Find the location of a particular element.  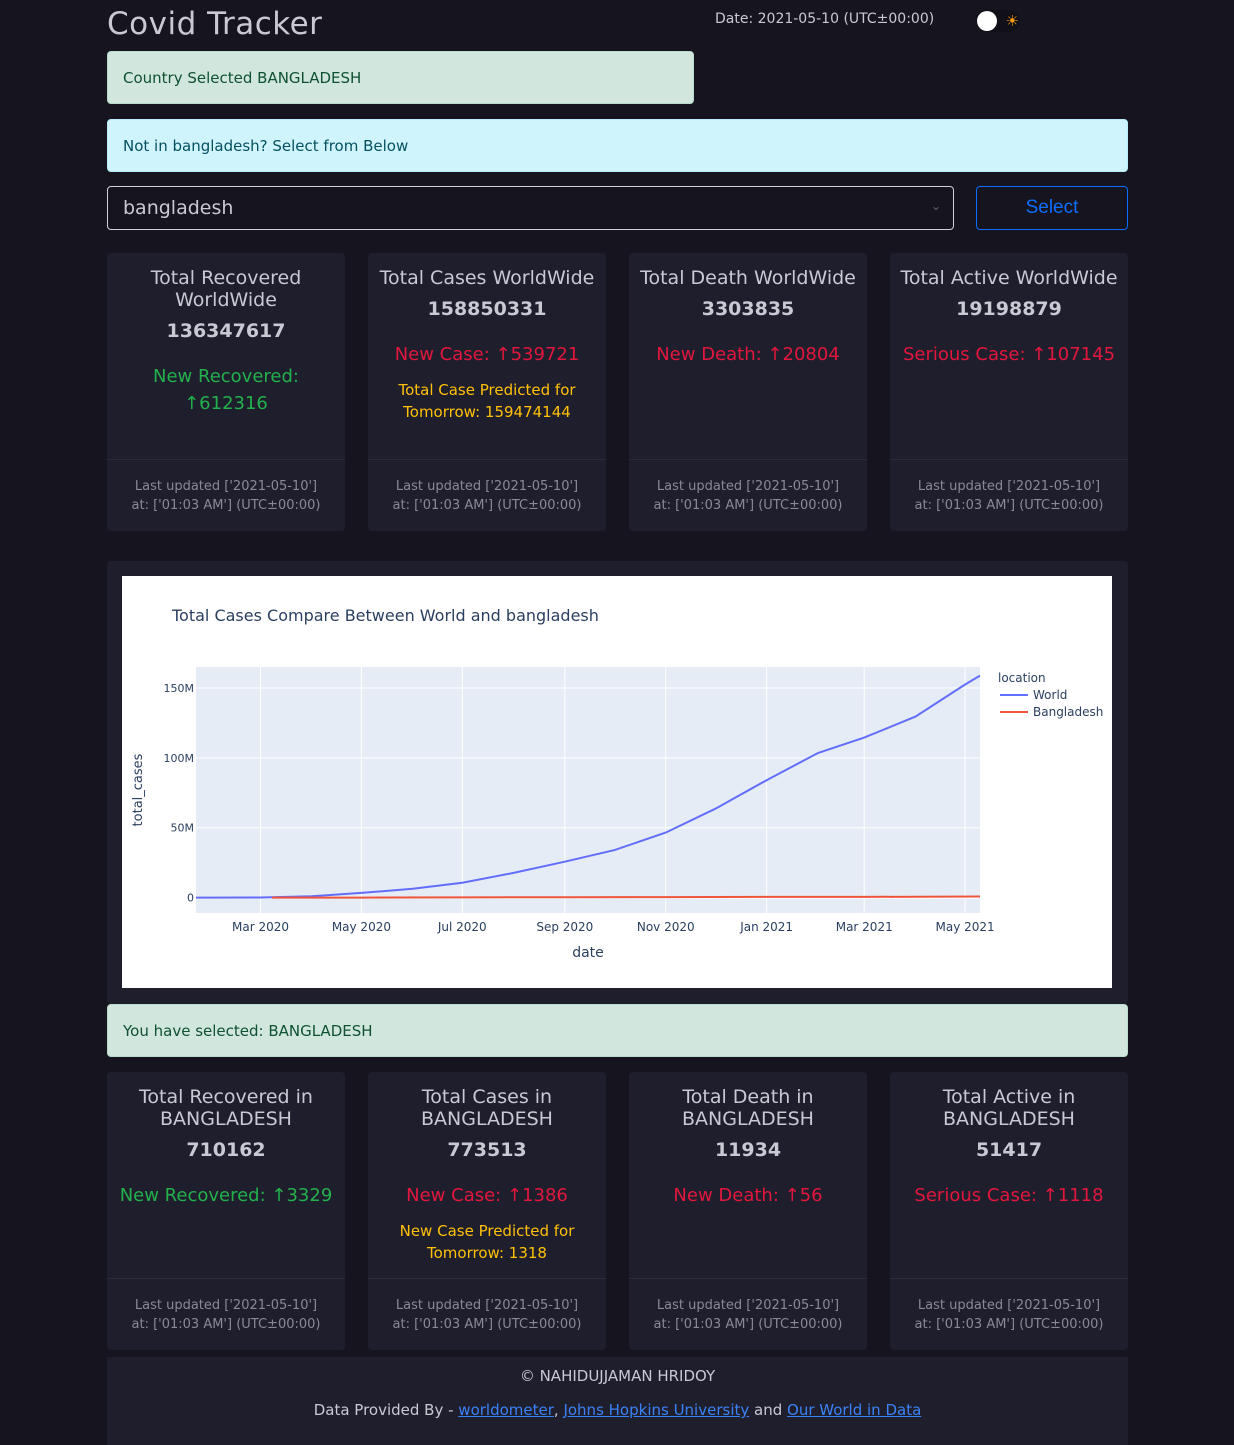

stat-value: 19198879 is located at coordinates (1009, 309).